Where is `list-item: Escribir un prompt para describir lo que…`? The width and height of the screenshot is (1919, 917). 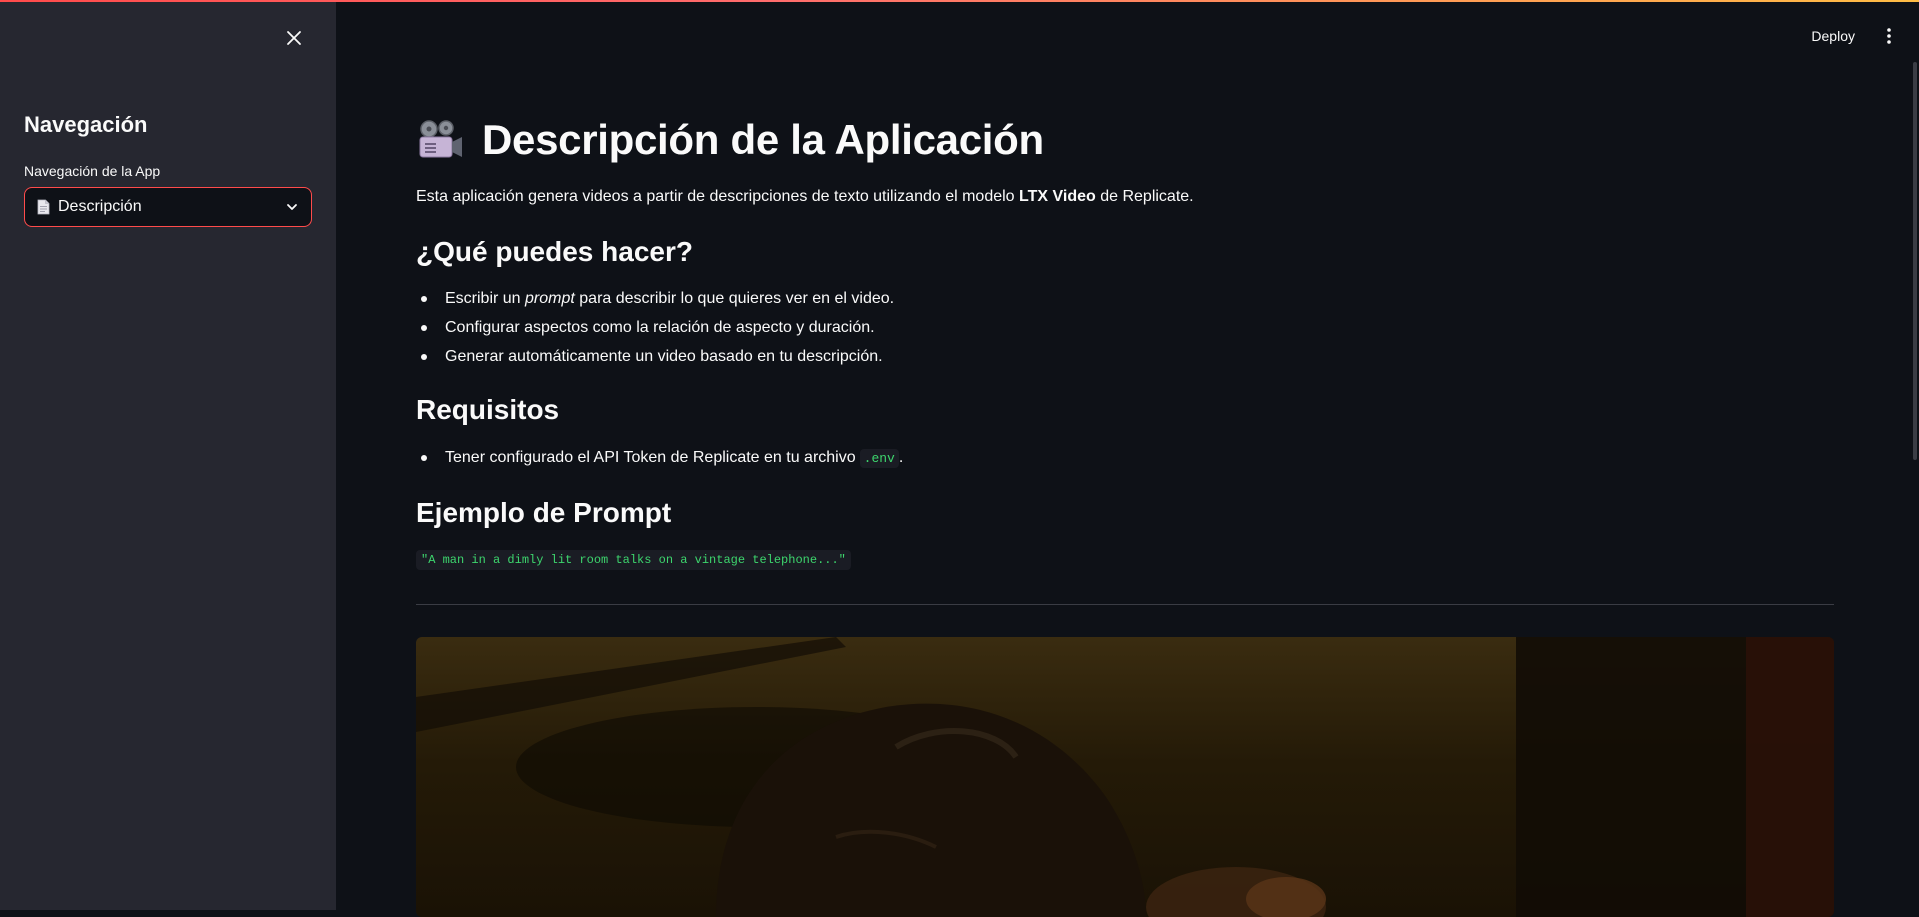
list-item: Escribir un prompt para describir lo que… is located at coordinates (655, 299).